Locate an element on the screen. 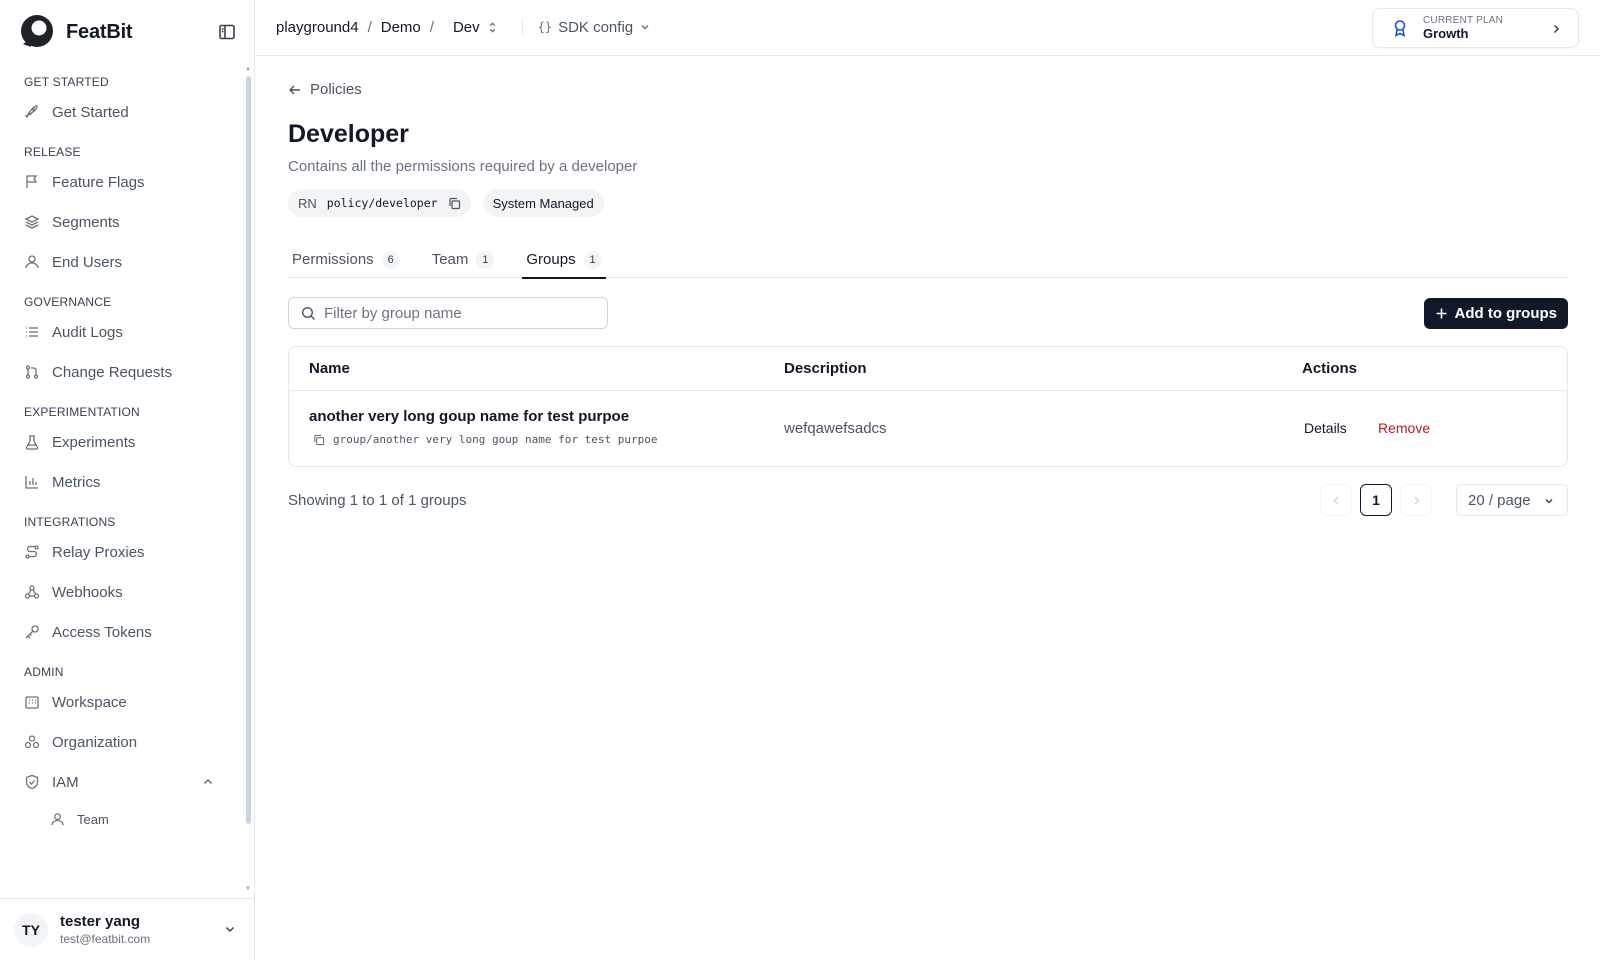  braces-icon: {} is located at coordinates (545, 27).